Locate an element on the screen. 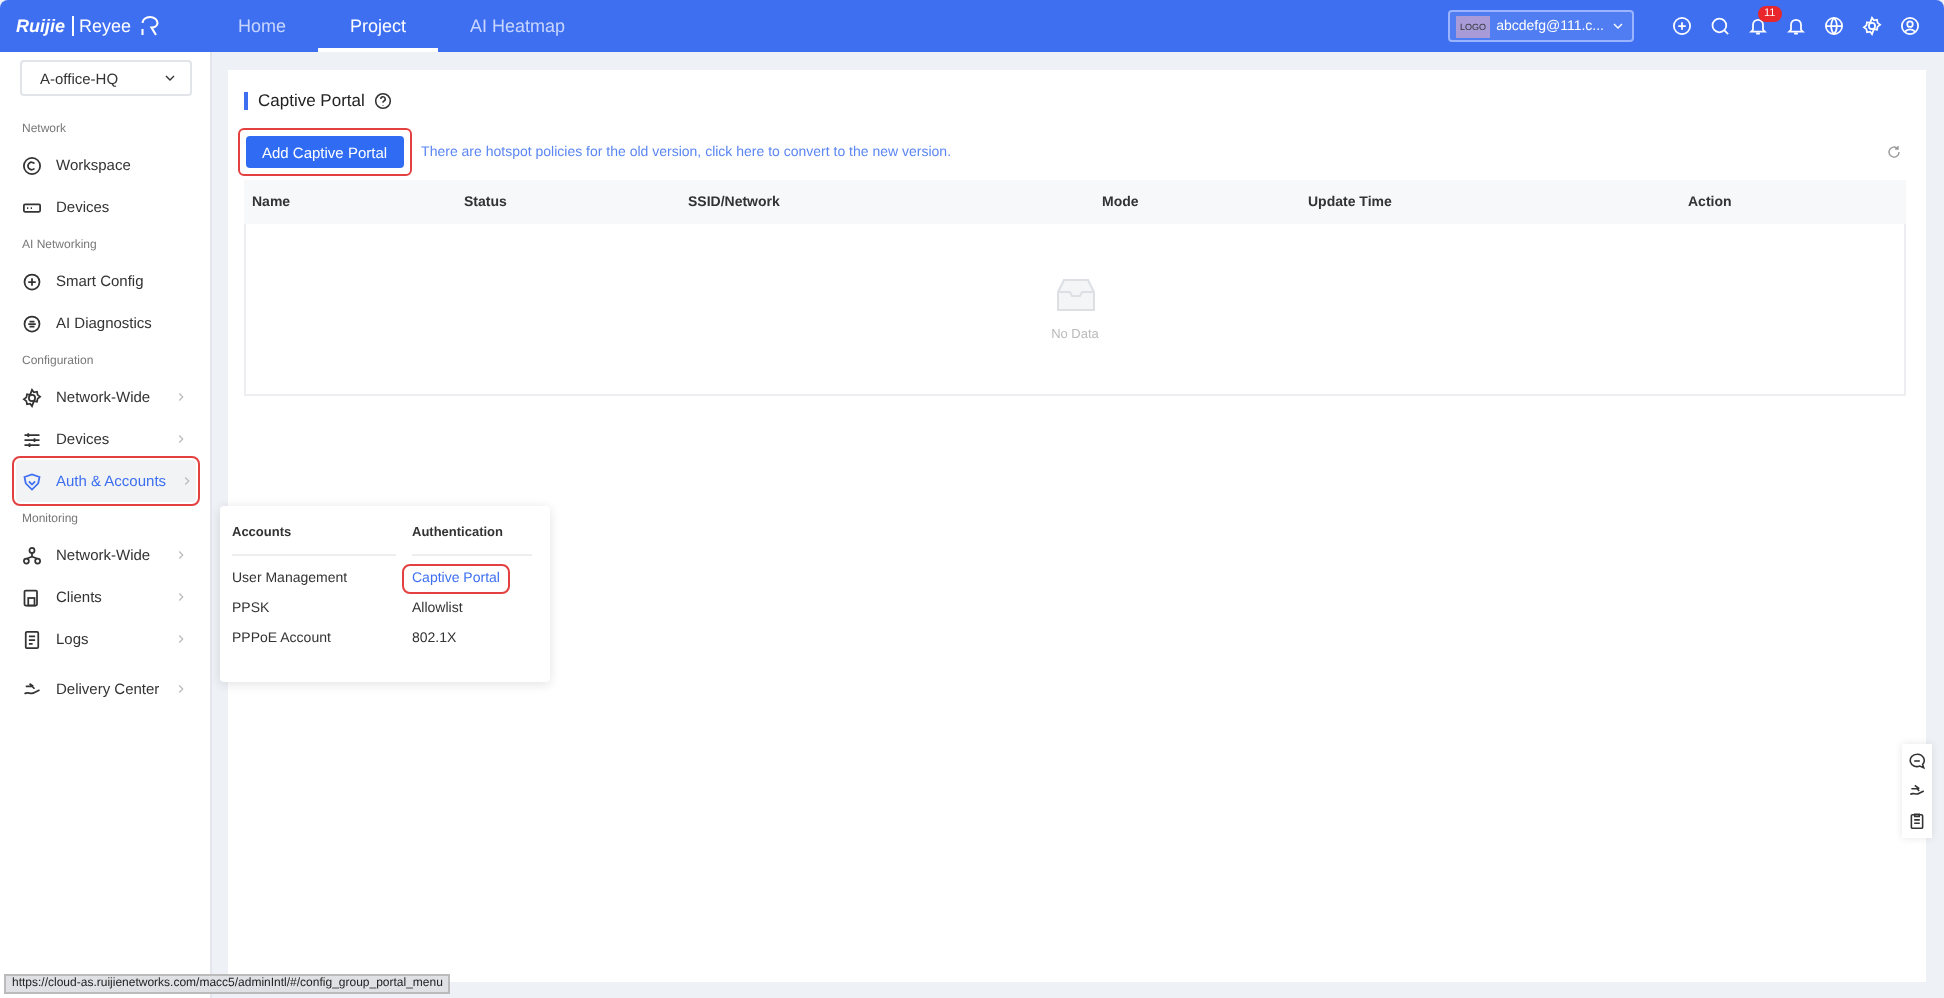 The width and height of the screenshot is (1944, 998). brand-logo: Ruijie is located at coordinates (41, 26).